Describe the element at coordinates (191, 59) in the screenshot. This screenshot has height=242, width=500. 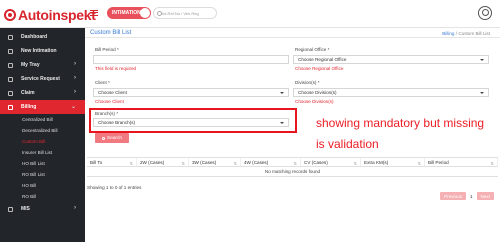
I see `bill-period-input` at that location.